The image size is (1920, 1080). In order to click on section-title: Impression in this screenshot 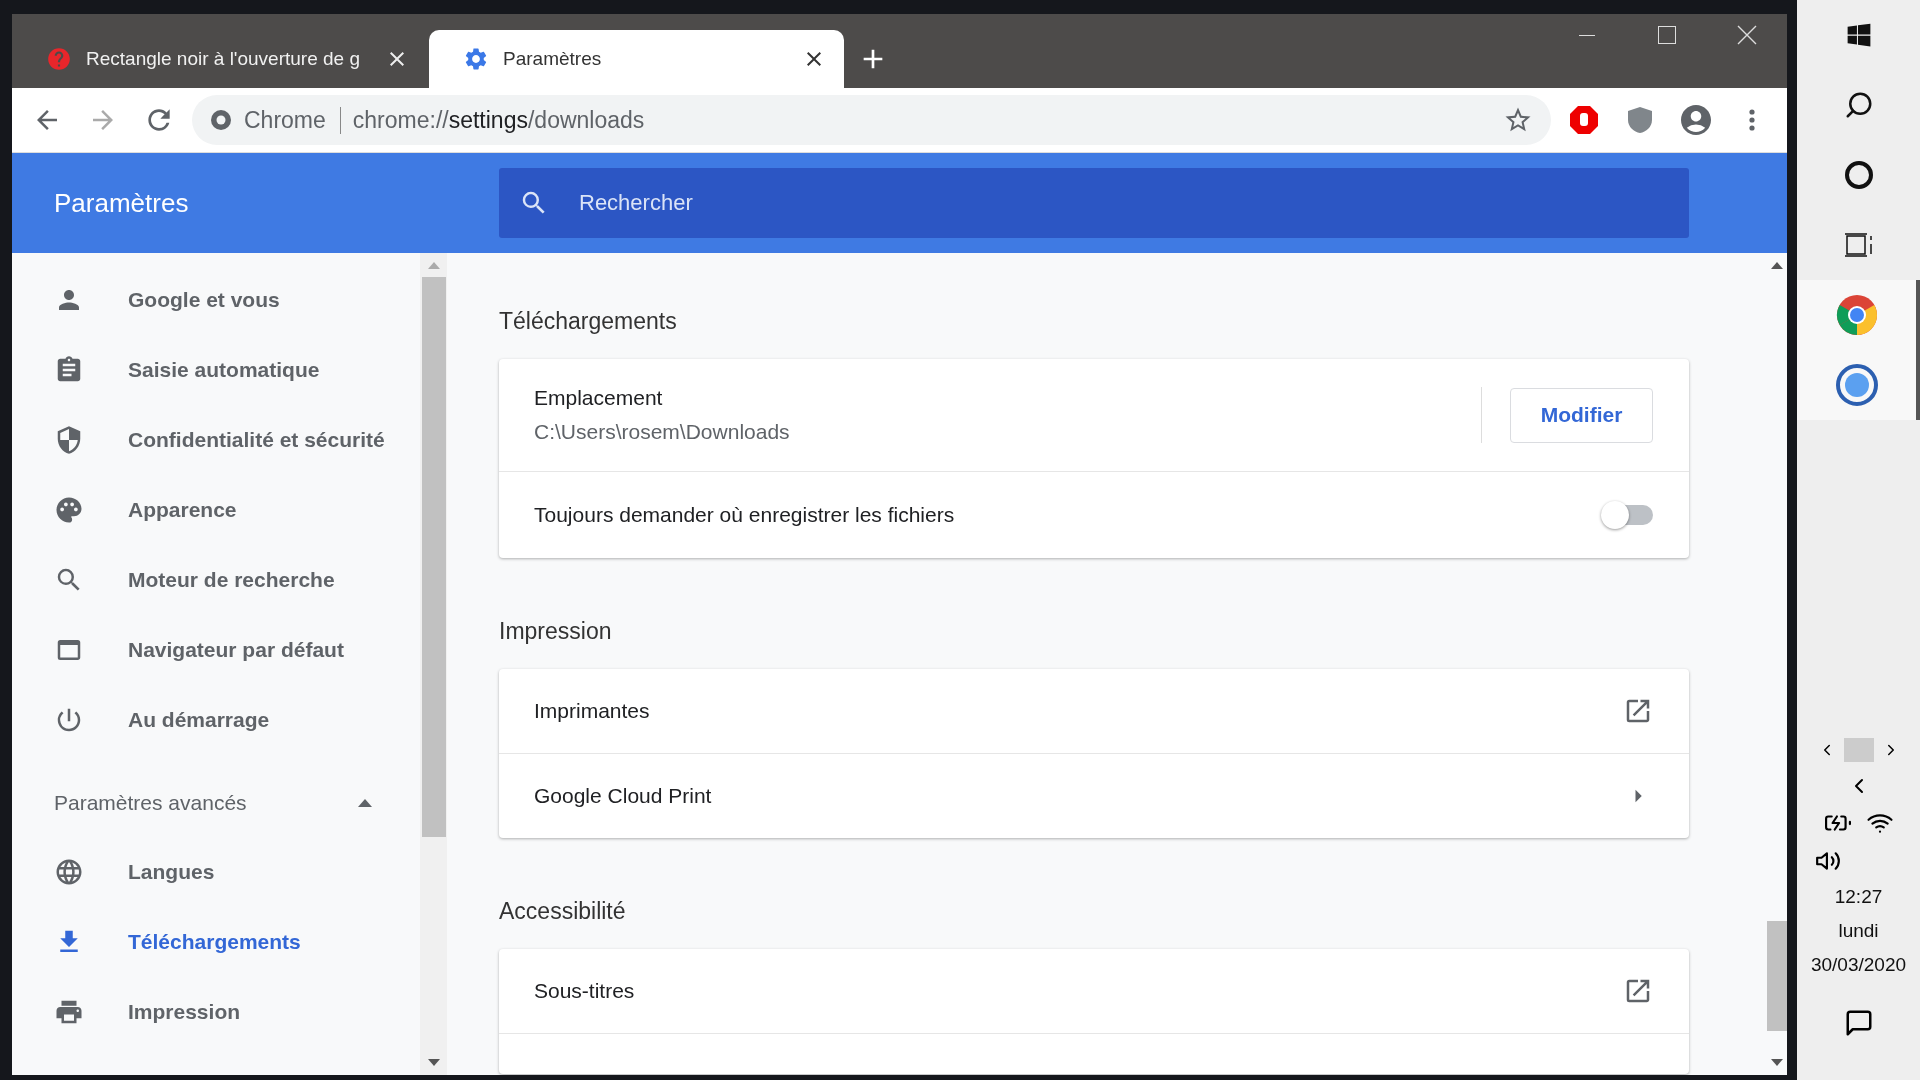, I will do `click(556, 631)`.